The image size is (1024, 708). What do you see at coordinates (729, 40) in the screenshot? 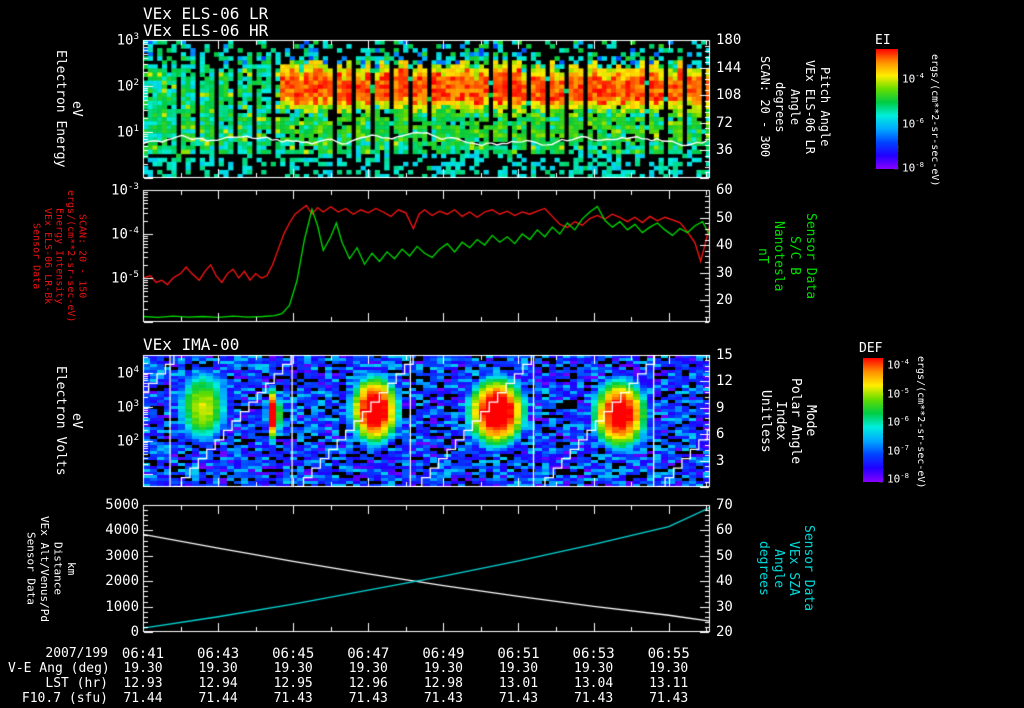
I see `right-tick-label: 180` at bounding box center [729, 40].